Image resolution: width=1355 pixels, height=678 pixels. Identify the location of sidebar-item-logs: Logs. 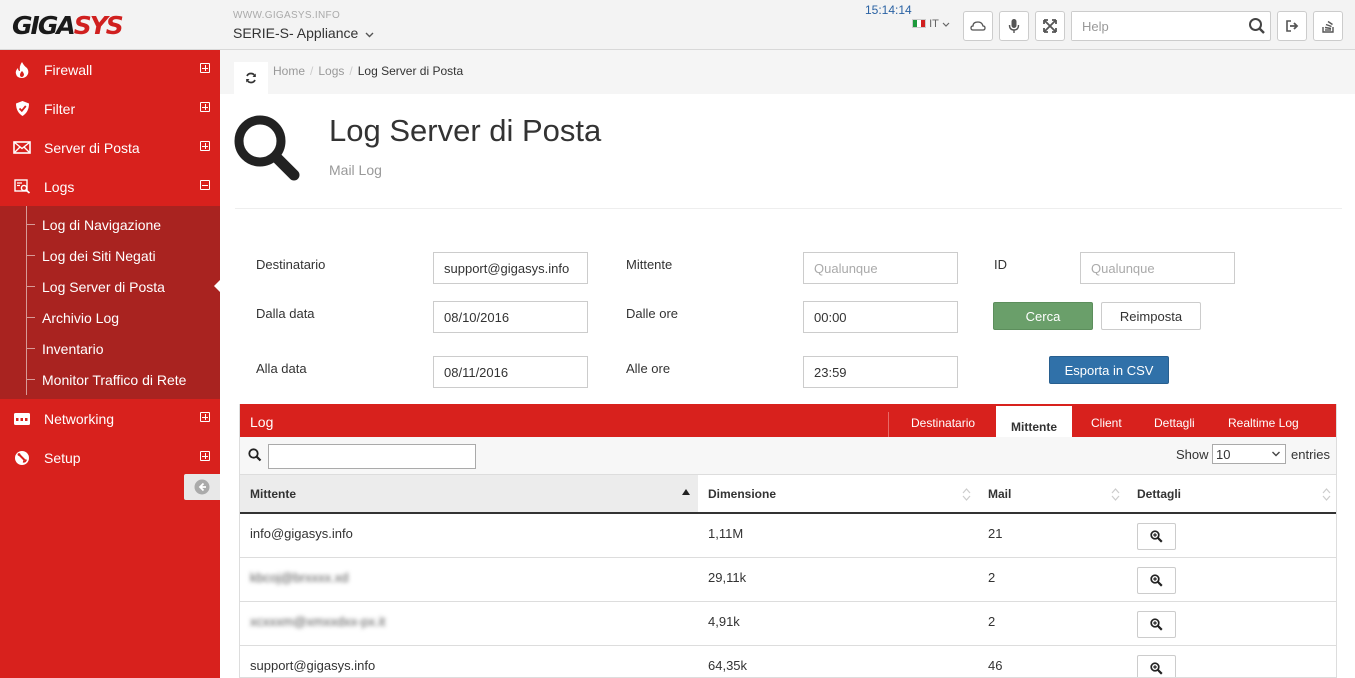
(110, 186).